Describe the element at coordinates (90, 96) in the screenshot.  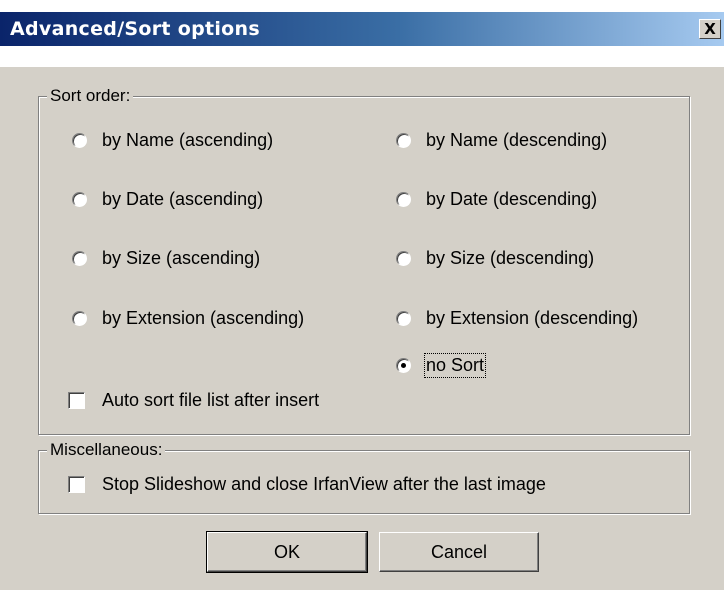
I see `sort-order-group-title: Sort order:` at that location.